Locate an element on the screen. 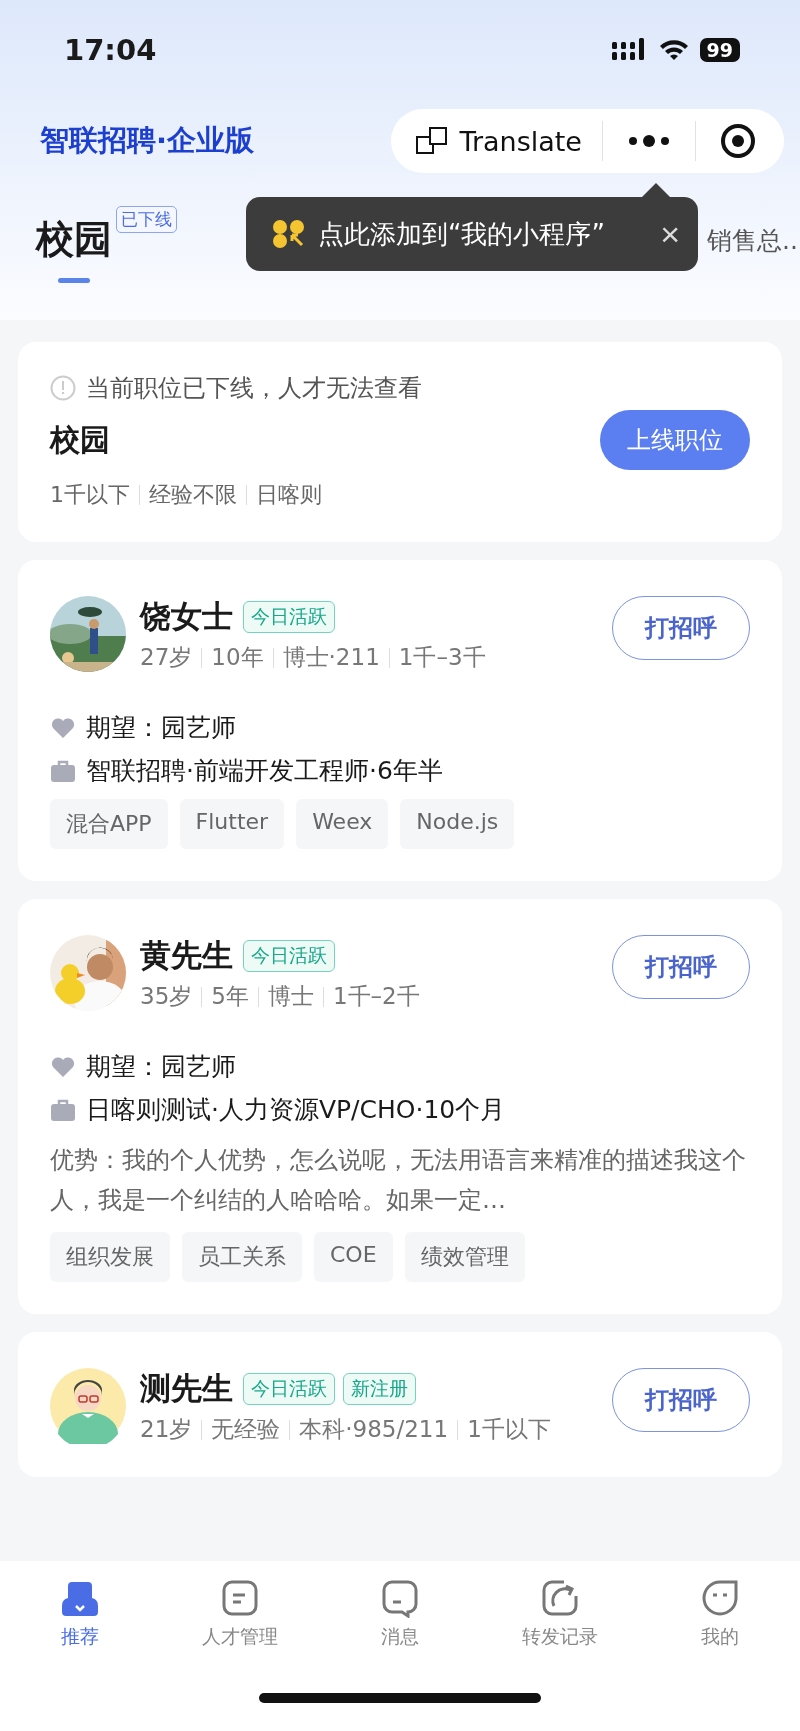 The image size is (800, 1731). job-meta: 1千以下 is located at coordinates (90, 495).